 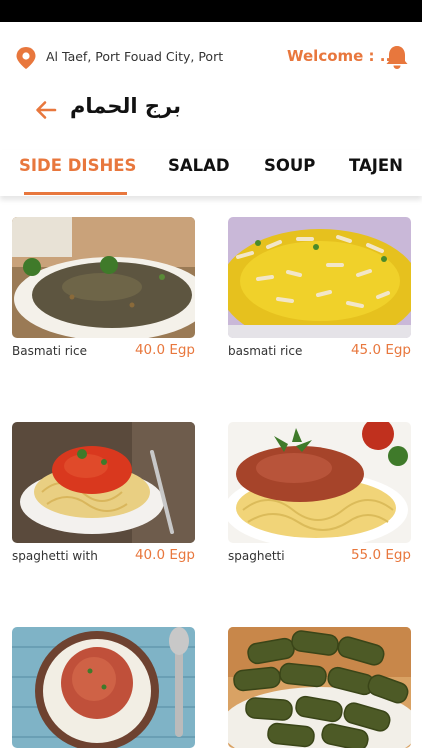 What do you see at coordinates (134, 56) in the screenshot?
I see `delivery-location: Al Taef, Port Fouad City, Port` at bounding box center [134, 56].